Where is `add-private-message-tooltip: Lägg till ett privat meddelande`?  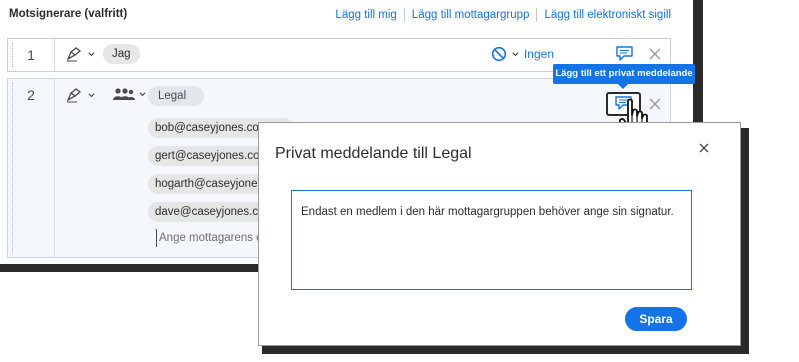
add-private-message-tooltip: Lägg till ett privat meddelande is located at coordinates (624, 74).